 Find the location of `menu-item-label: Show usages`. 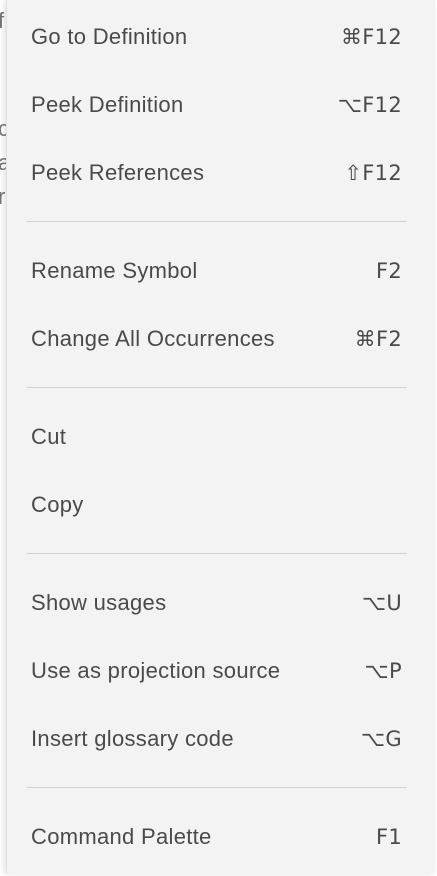

menu-item-label: Show usages is located at coordinates (99, 602).